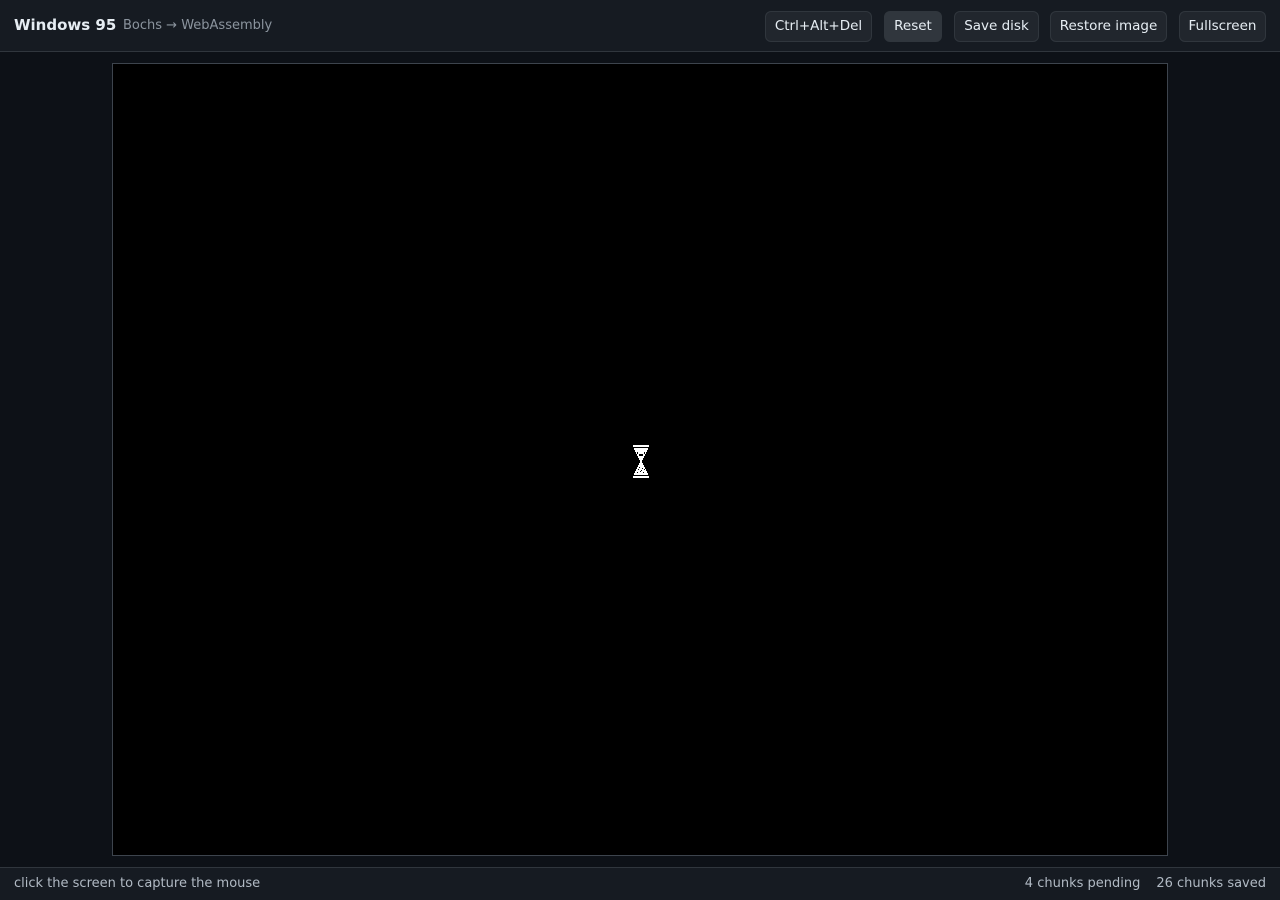  I want to click on restore-image-button: Restore image, so click(1108, 26).